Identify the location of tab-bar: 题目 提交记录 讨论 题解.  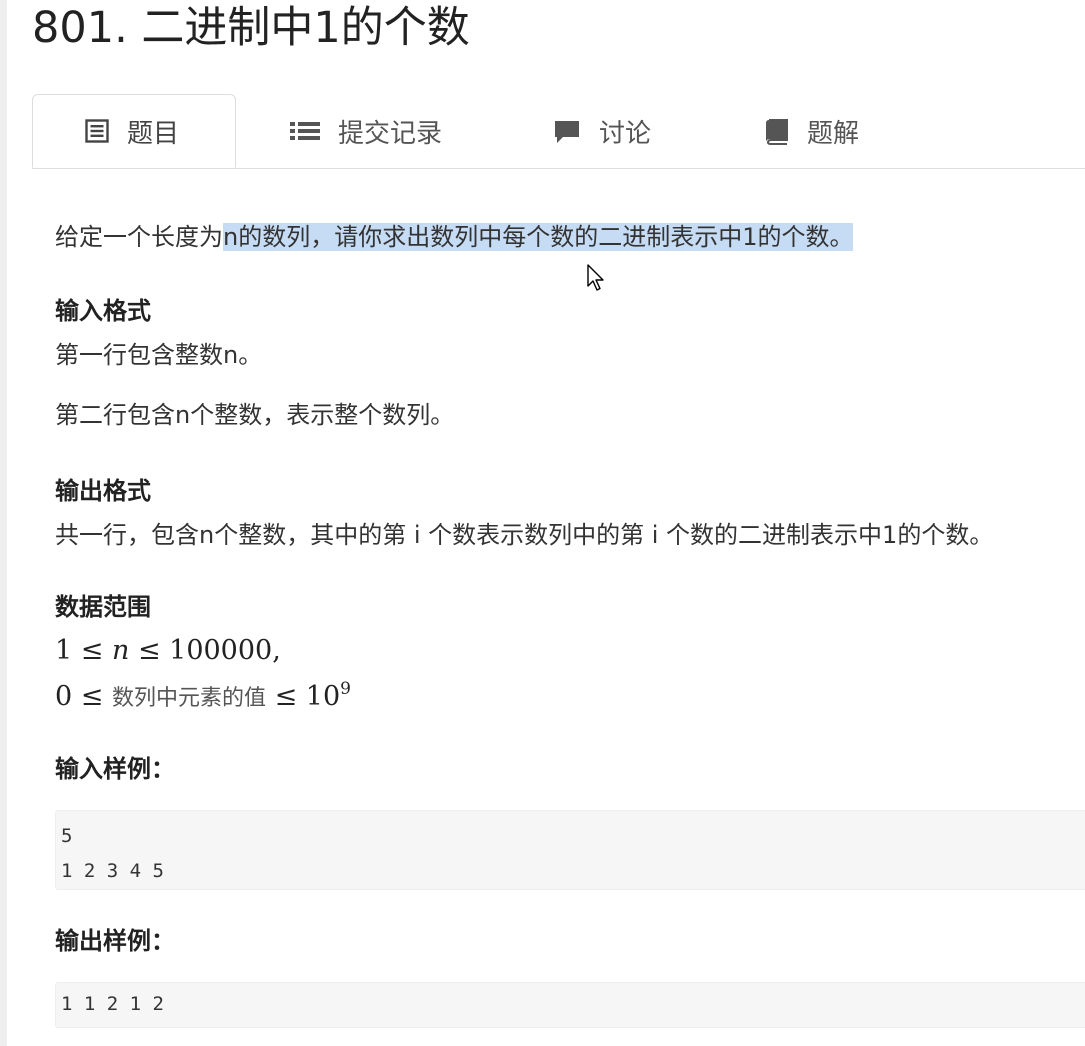
(558, 131).